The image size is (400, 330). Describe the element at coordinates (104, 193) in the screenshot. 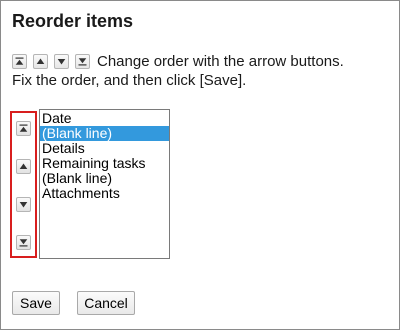

I see `list-item: Attachments` at that location.